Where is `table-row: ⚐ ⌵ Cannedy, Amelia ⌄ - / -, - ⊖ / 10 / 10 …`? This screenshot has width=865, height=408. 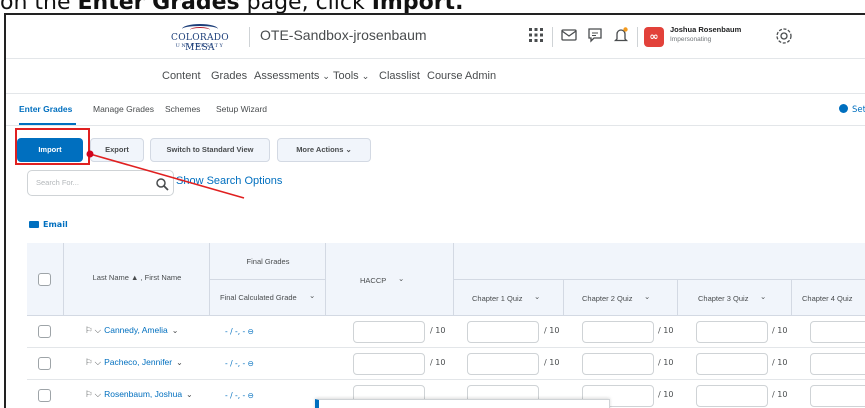 table-row: ⚐ ⌵ Cannedy, Amelia ⌄ - / -, - ⊖ / 10 / 10 … is located at coordinates (446, 332).